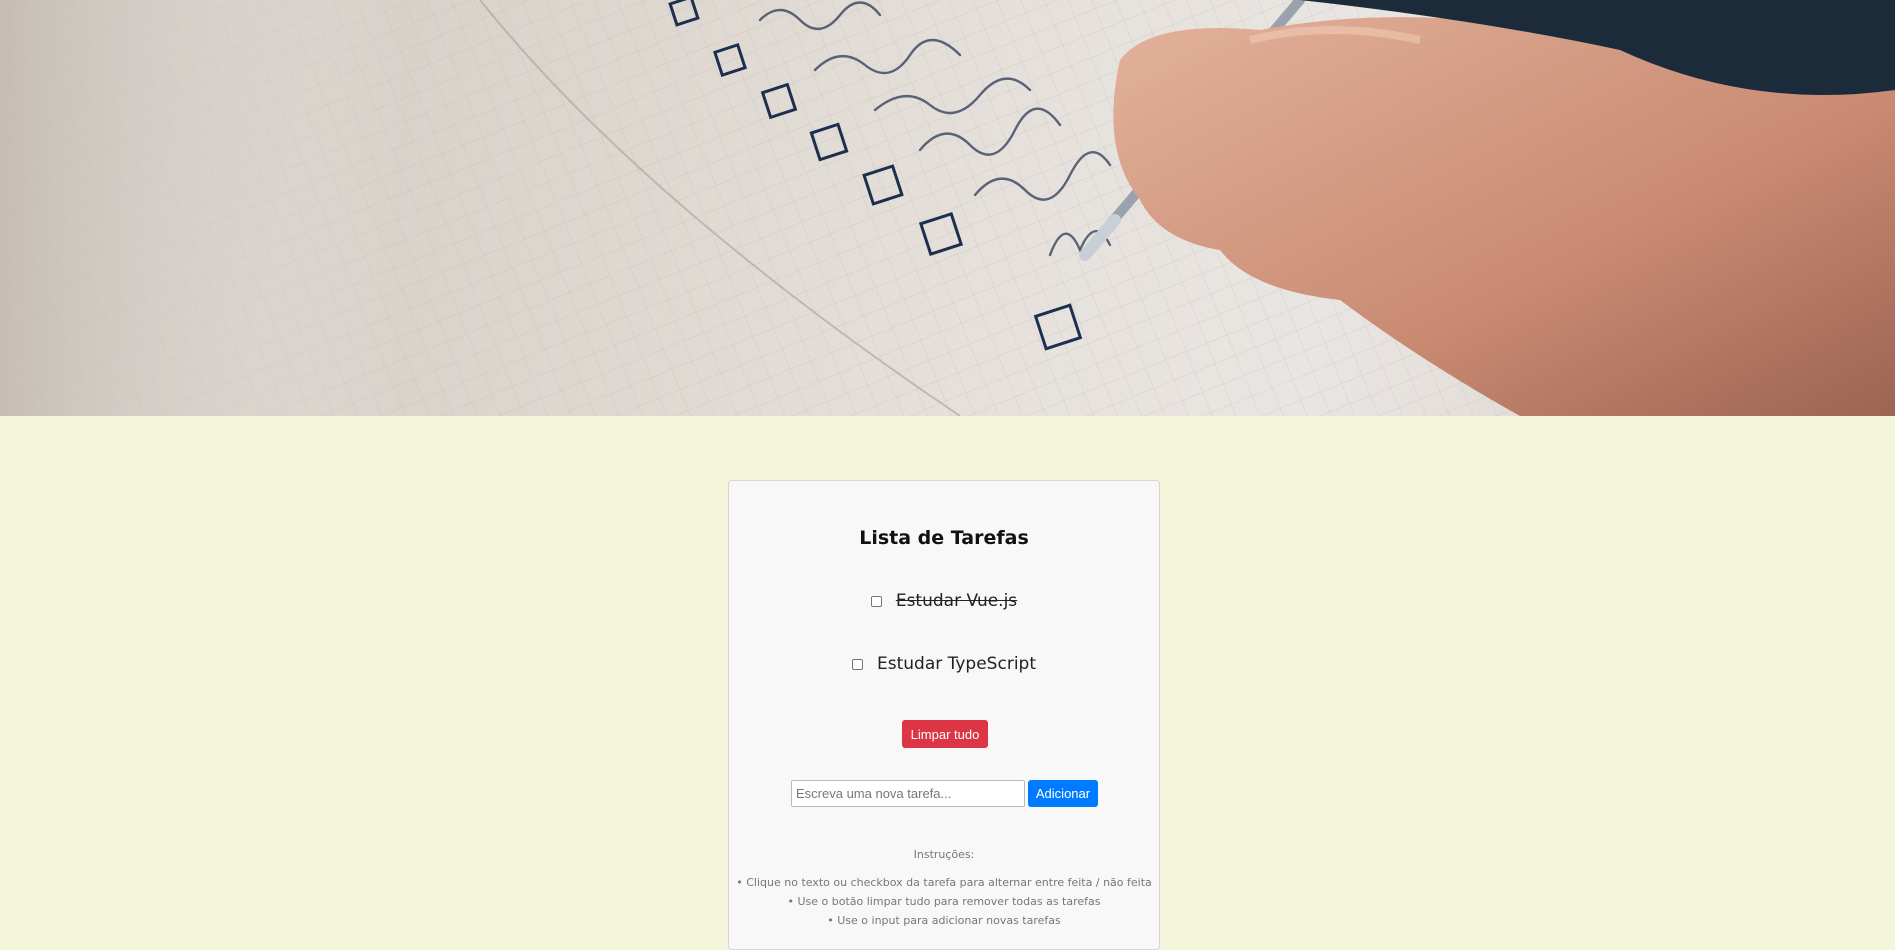 The image size is (1895, 950). I want to click on add-task-form: Escreva uma nova tarefa... Adicionar, so click(944, 793).